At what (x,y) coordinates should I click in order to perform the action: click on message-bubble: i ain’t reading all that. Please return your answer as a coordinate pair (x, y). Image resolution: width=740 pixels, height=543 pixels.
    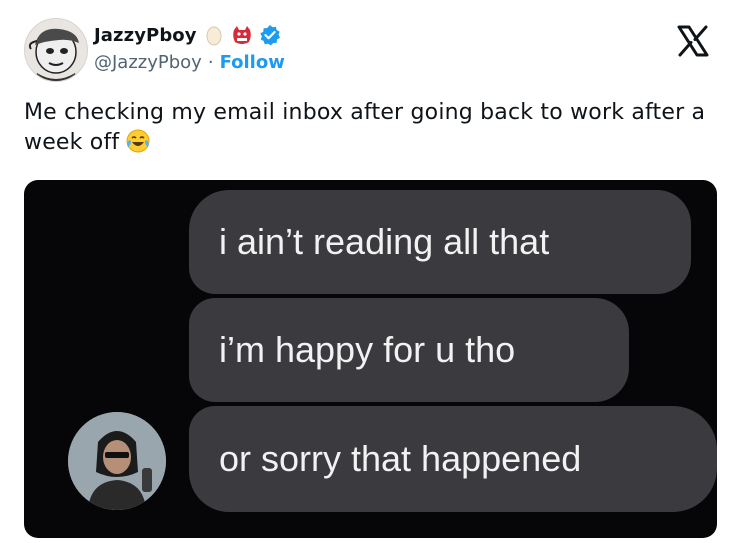
    Looking at the image, I should click on (440, 242).